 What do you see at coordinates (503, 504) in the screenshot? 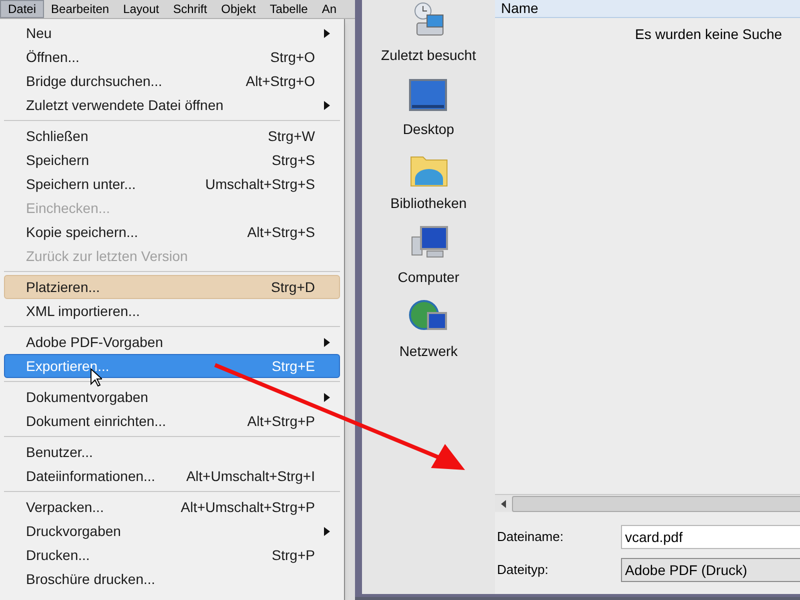
I see `scroll-left-icon` at bounding box center [503, 504].